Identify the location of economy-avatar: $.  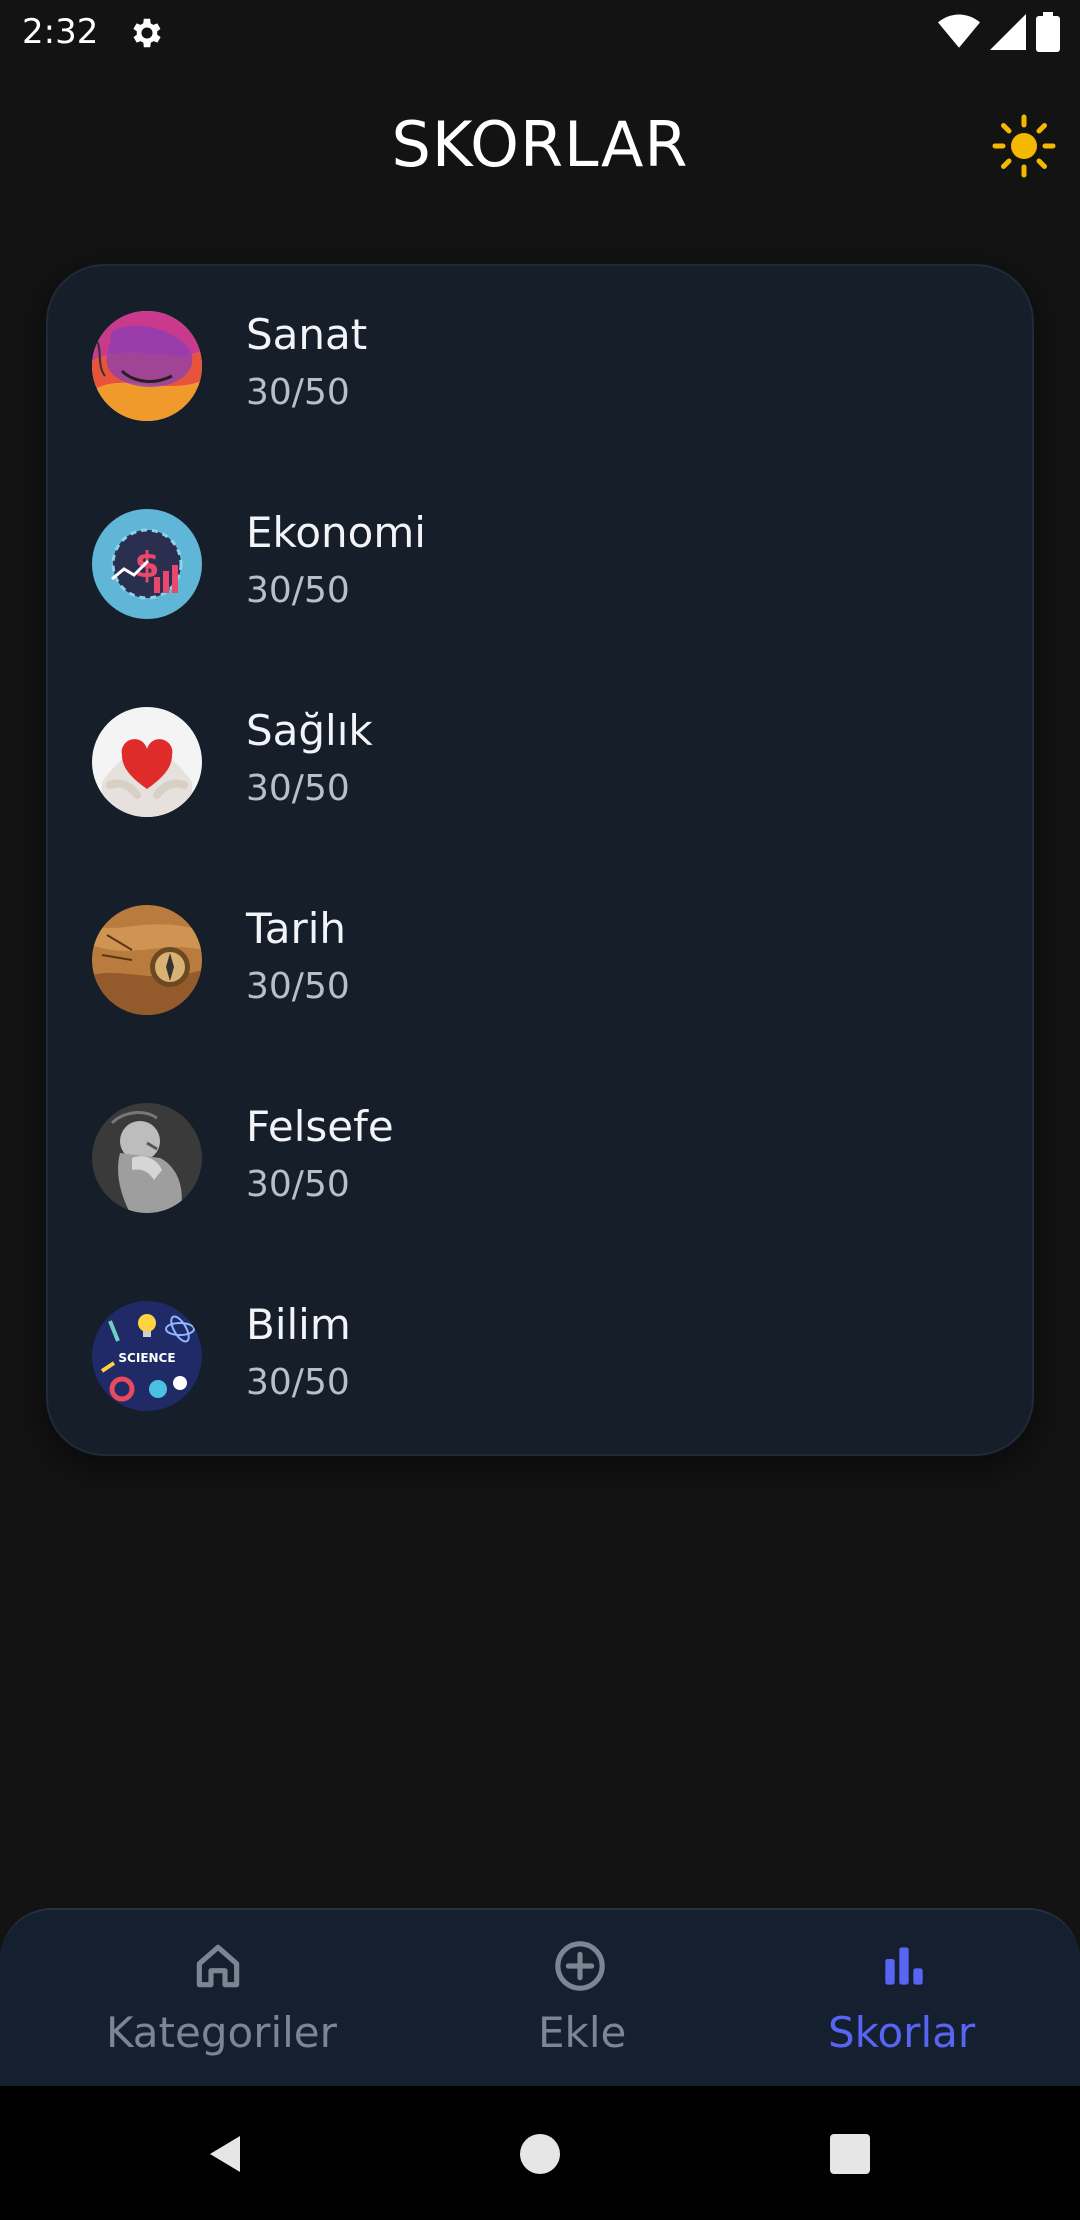
(147, 564).